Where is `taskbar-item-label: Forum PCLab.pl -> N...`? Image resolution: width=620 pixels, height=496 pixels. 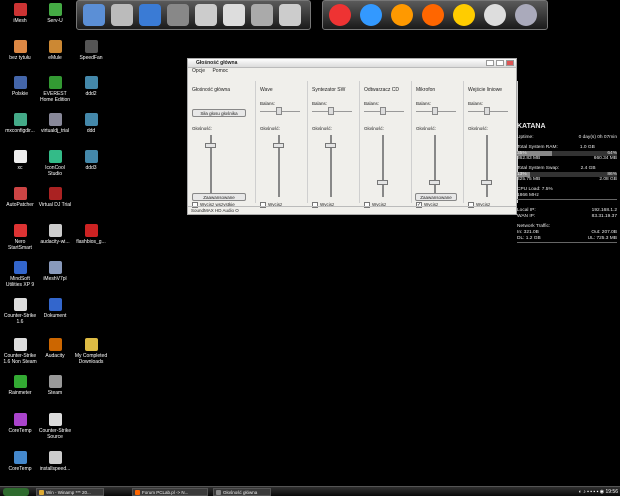 taskbar-item-label: Forum PCLab.pl -> N... is located at coordinates (165, 492).